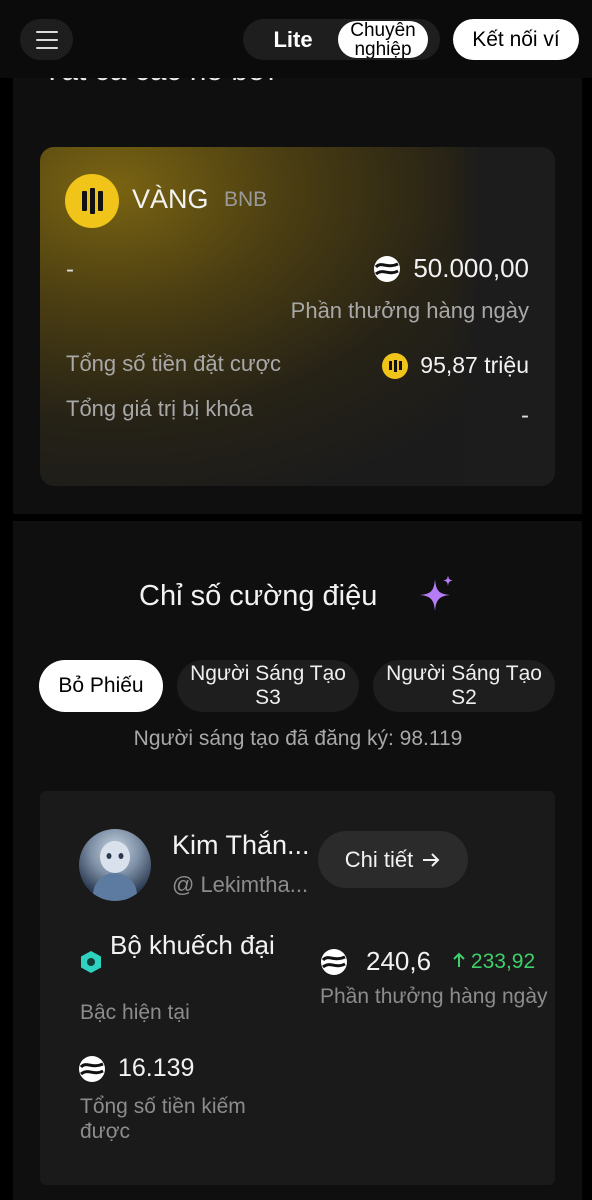 This screenshot has height=1200, width=592. What do you see at coordinates (46, 39) in the screenshot?
I see `menu-button` at bounding box center [46, 39].